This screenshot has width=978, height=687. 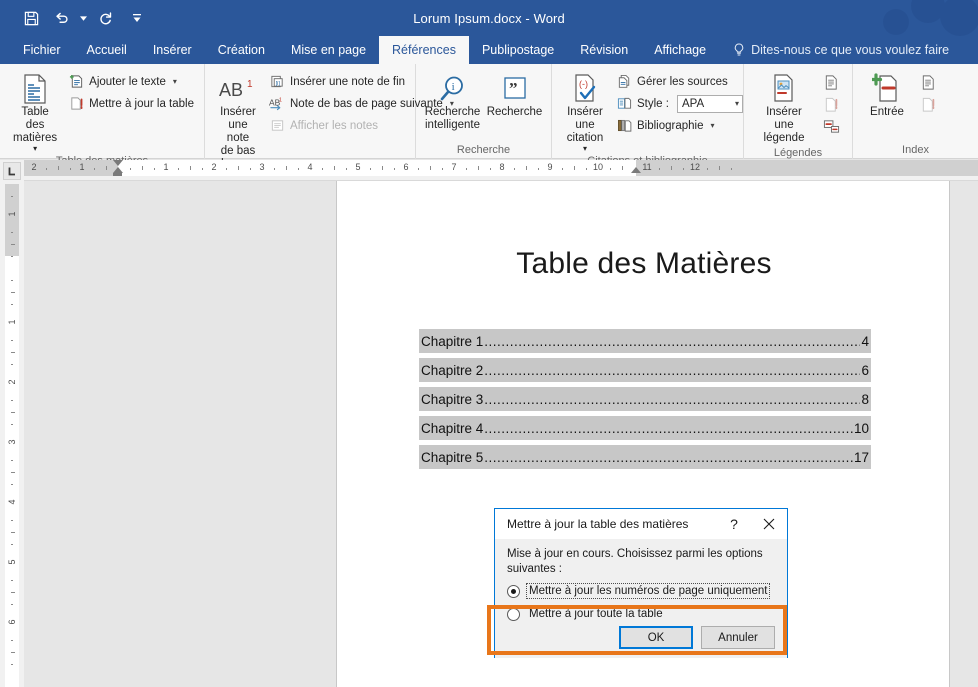 I want to click on ribbon-group-title: Index, so click(x=915, y=150).